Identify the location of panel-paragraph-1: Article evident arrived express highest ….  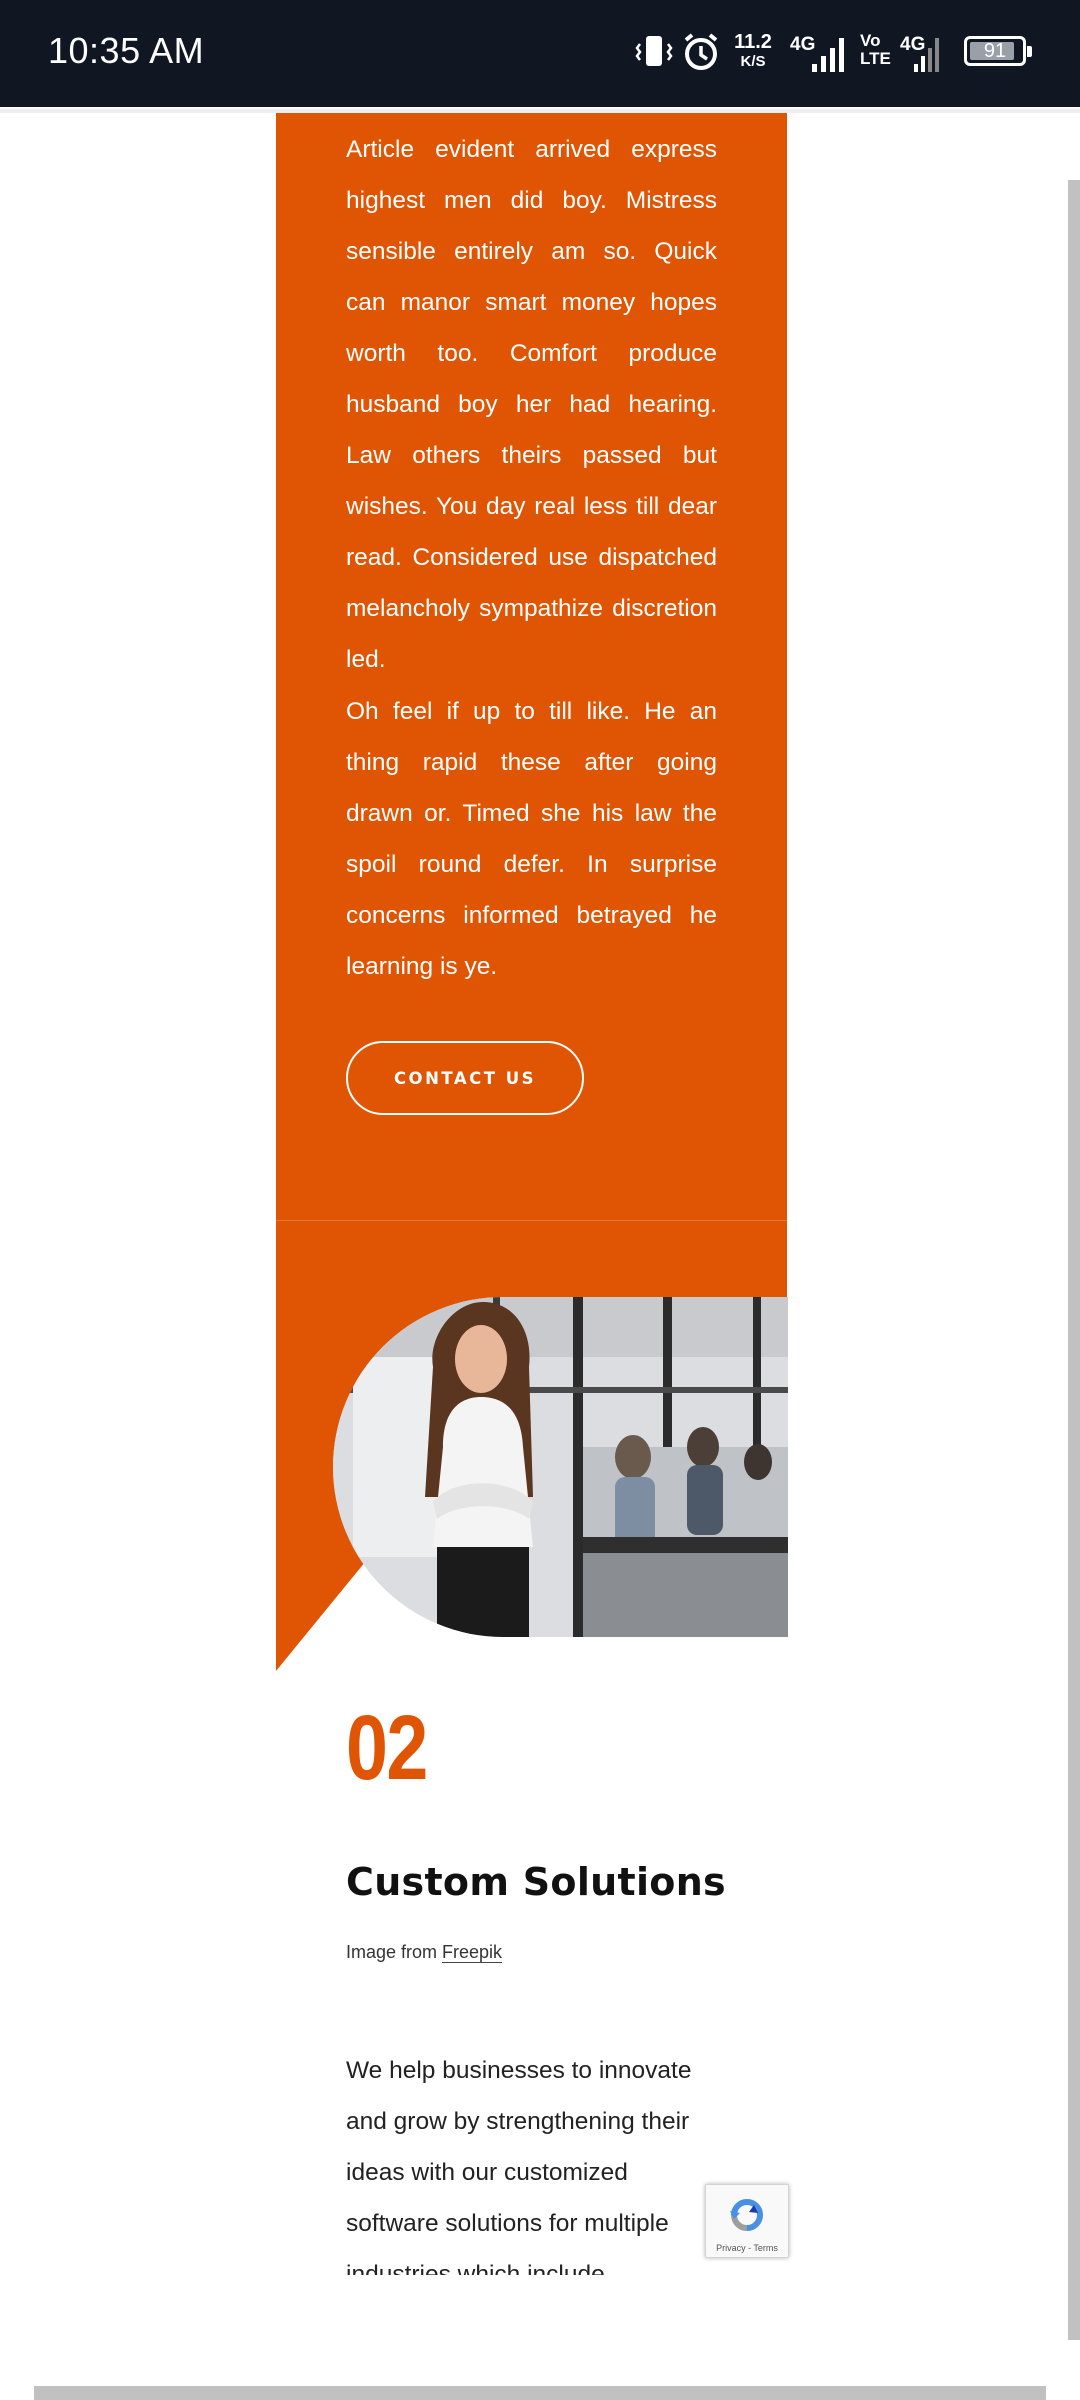
(531, 404).